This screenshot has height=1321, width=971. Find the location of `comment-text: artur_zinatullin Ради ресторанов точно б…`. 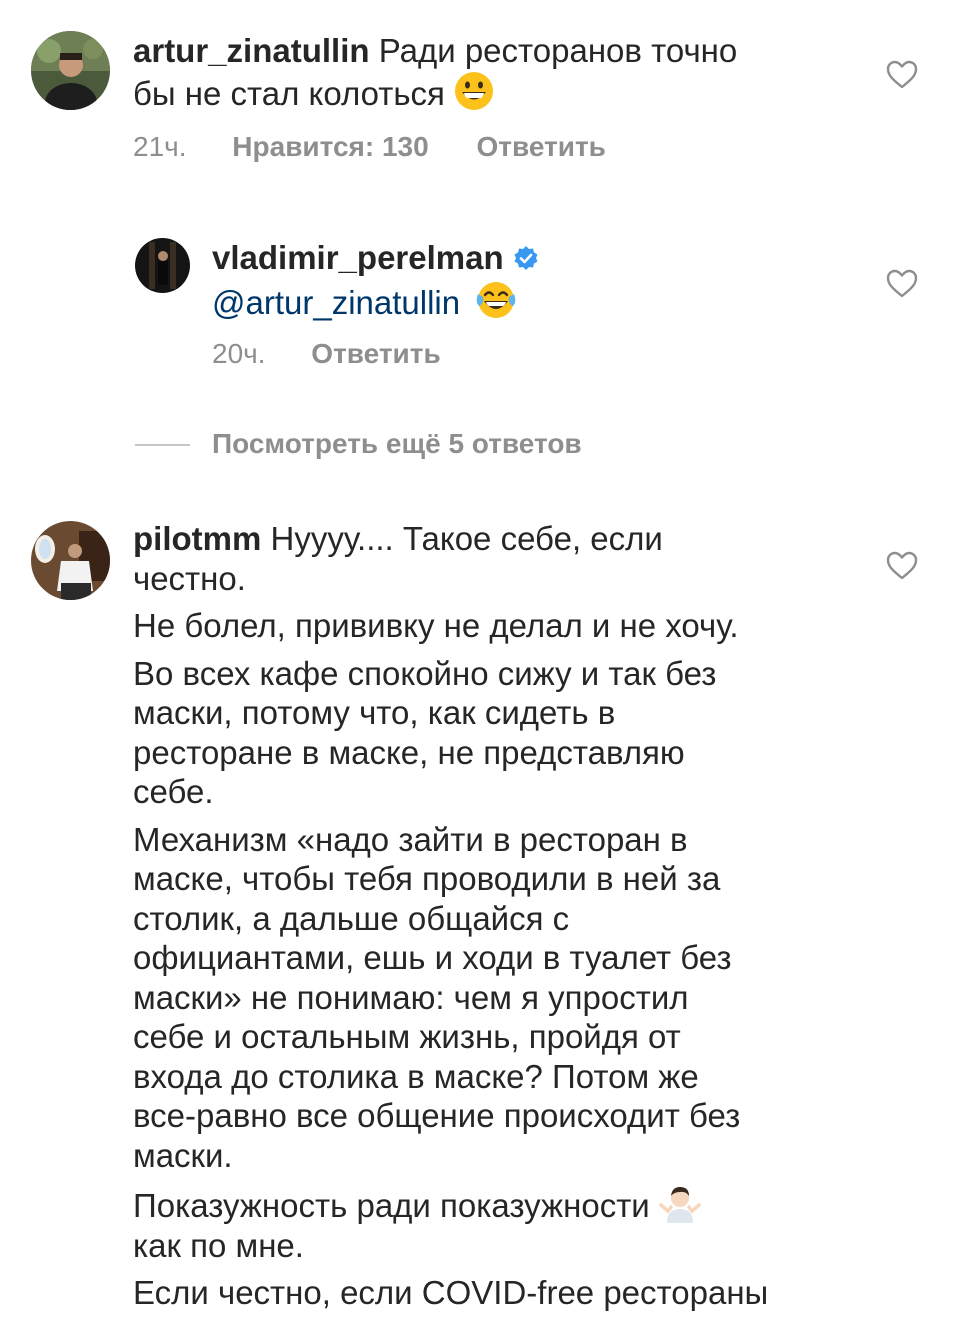

comment-text: artur_zinatullin Ради ресторанов точно б… is located at coordinates (435, 72).